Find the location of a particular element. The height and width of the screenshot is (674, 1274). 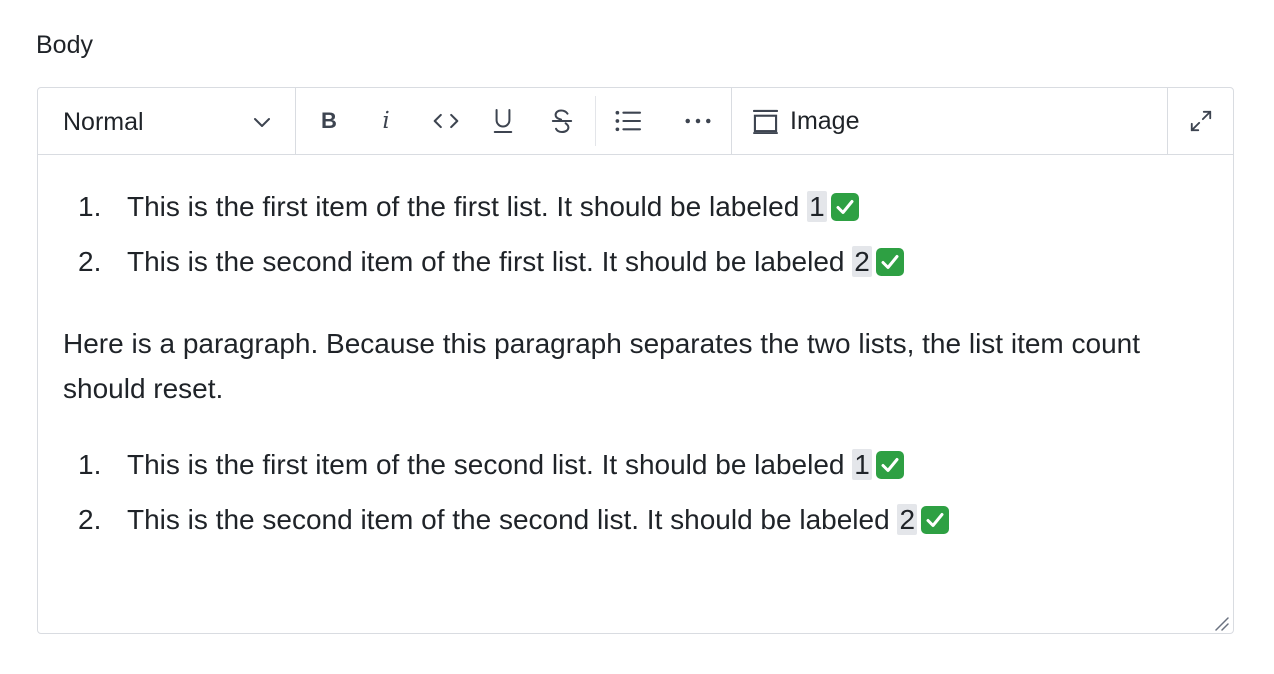

strikethrough-button is located at coordinates (562, 121).